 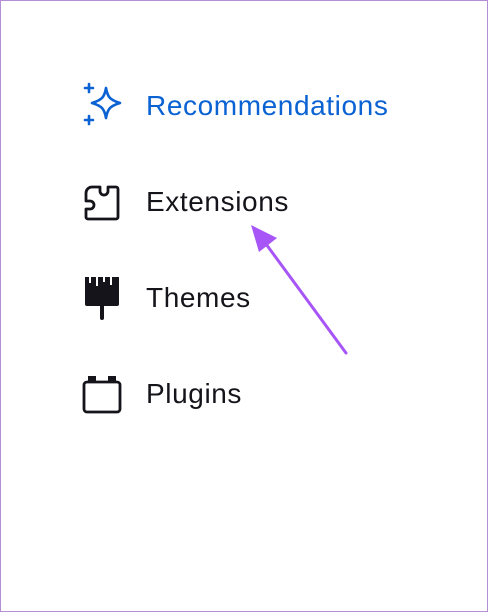 What do you see at coordinates (268, 298) in the screenshot?
I see `sidebar-item-themes: Themes` at bounding box center [268, 298].